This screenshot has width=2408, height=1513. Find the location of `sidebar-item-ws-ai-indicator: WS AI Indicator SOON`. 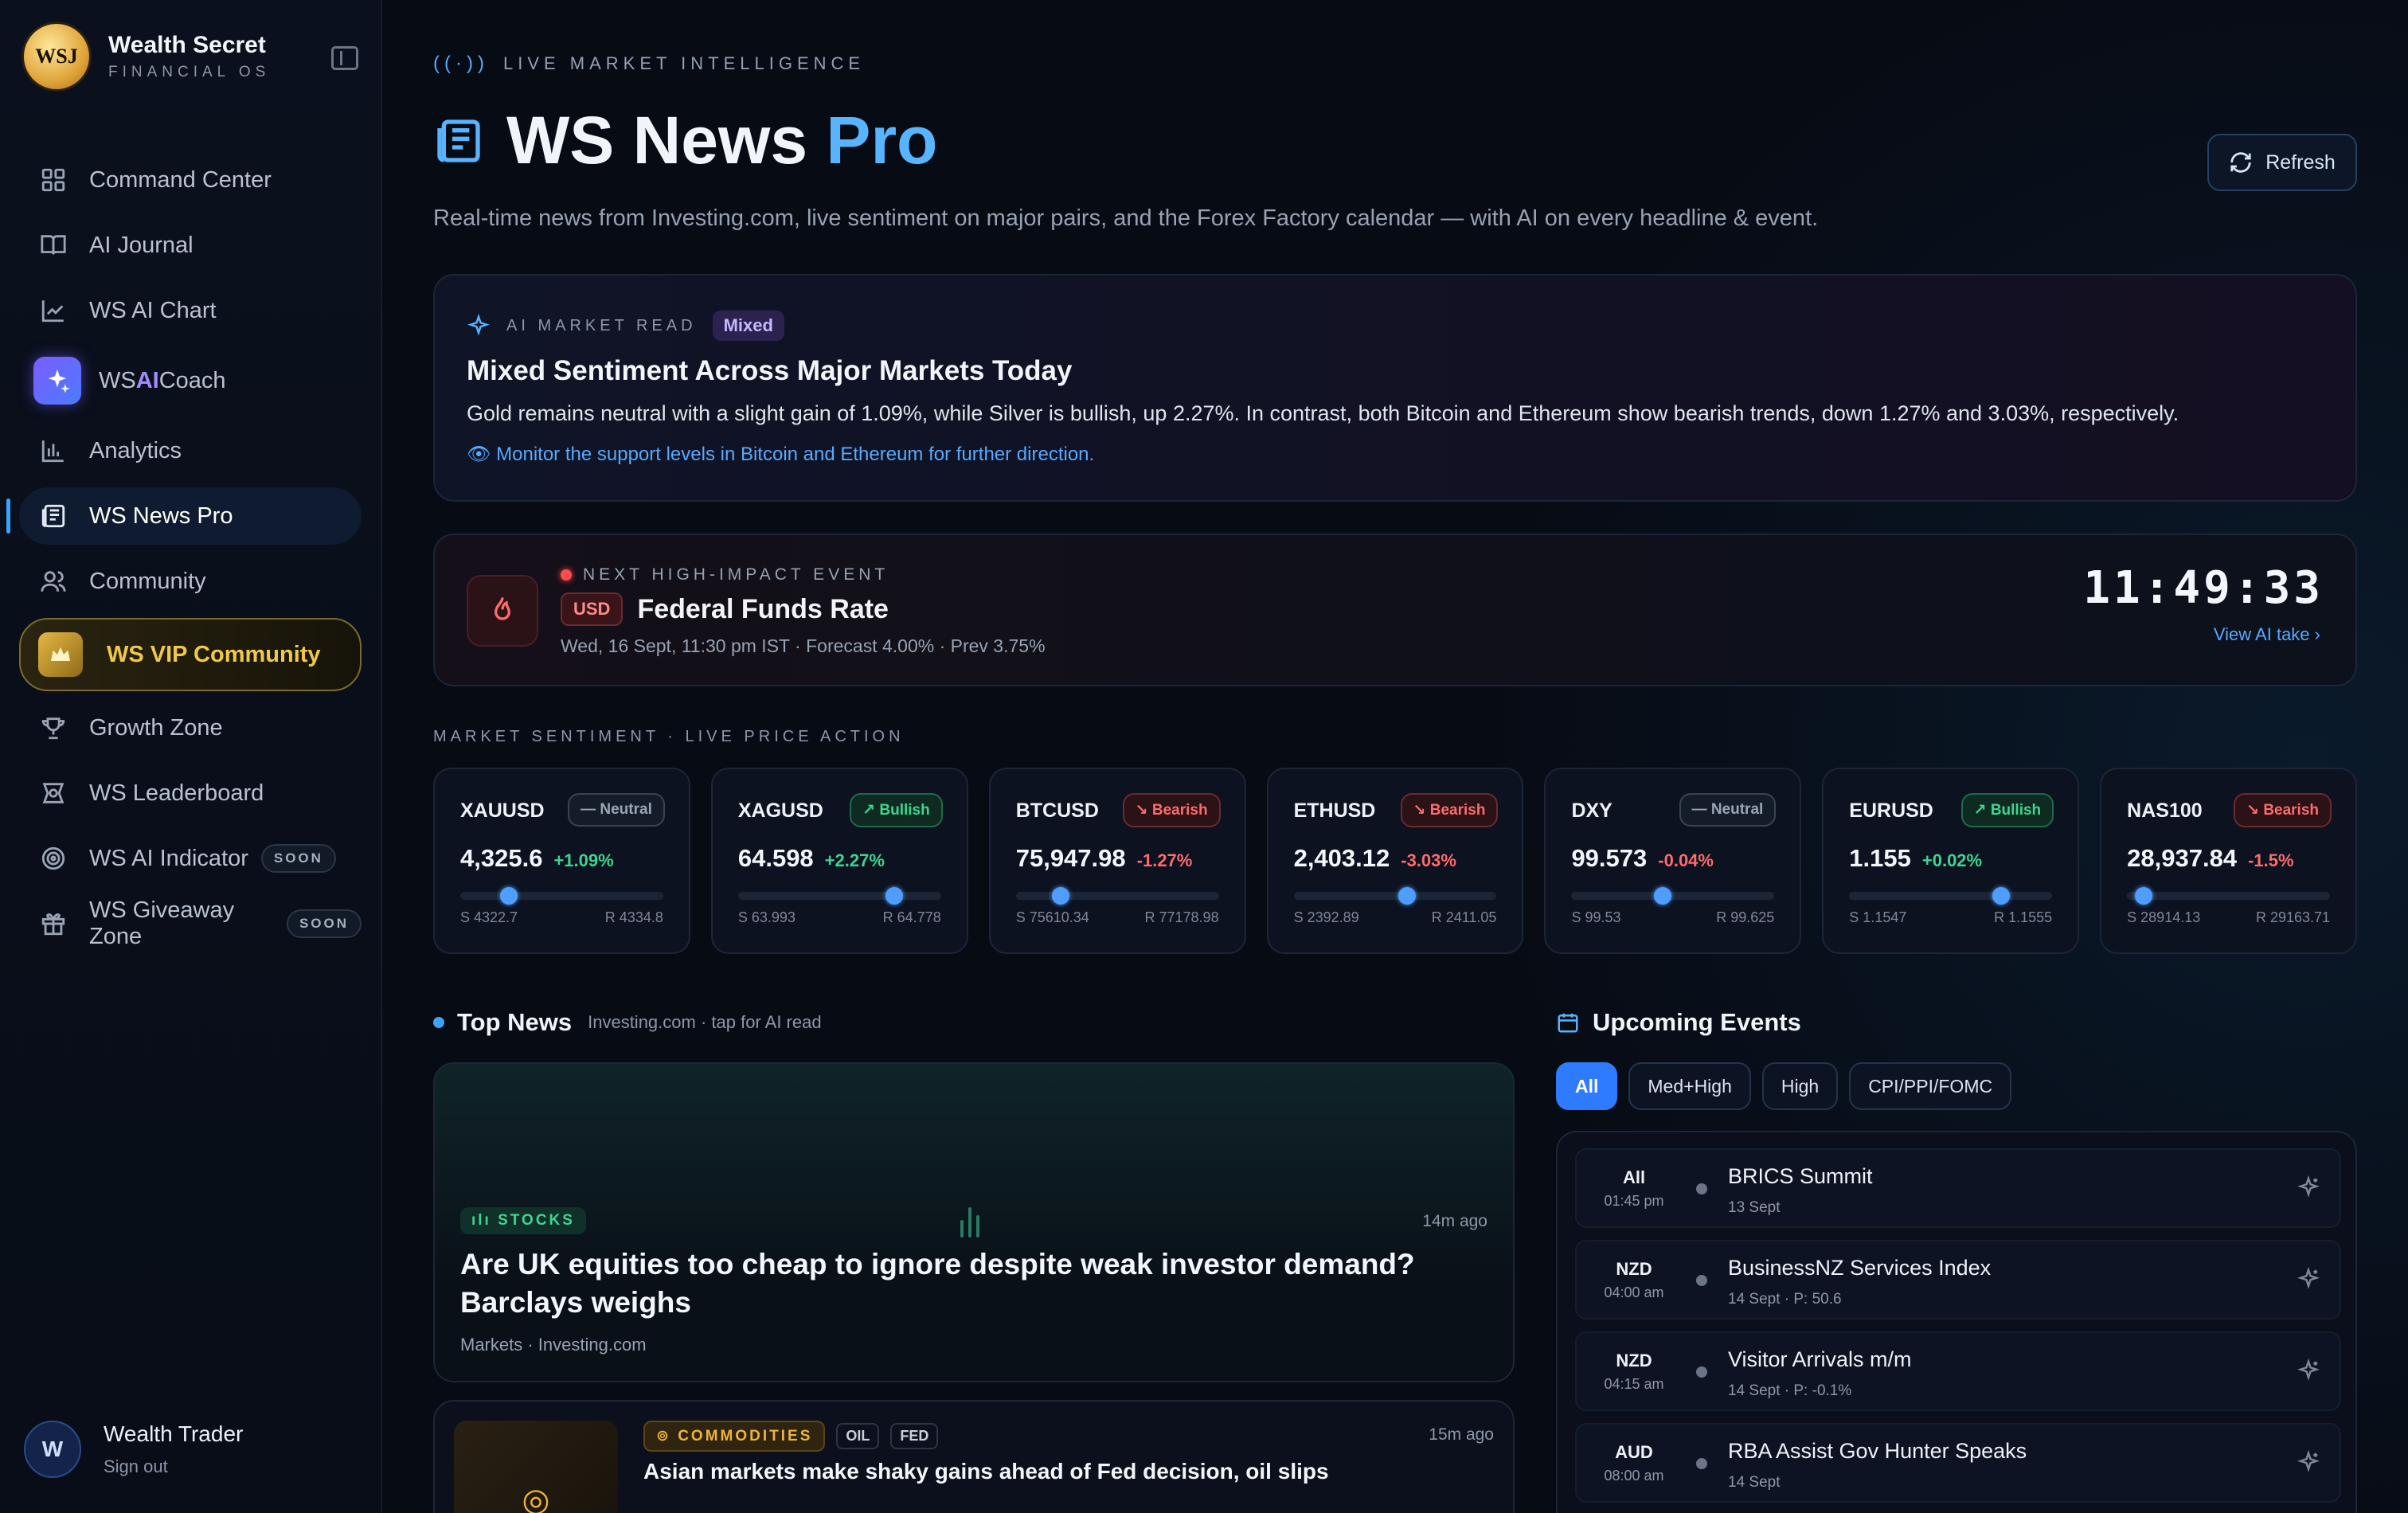

sidebar-item-ws-ai-indicator: WS AI Indicator SOON is located at coordinates (190, 858).